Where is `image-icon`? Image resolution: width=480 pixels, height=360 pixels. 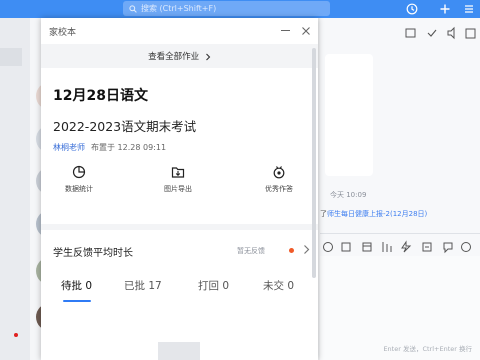 image-icon is located at coordinates (346, 247).